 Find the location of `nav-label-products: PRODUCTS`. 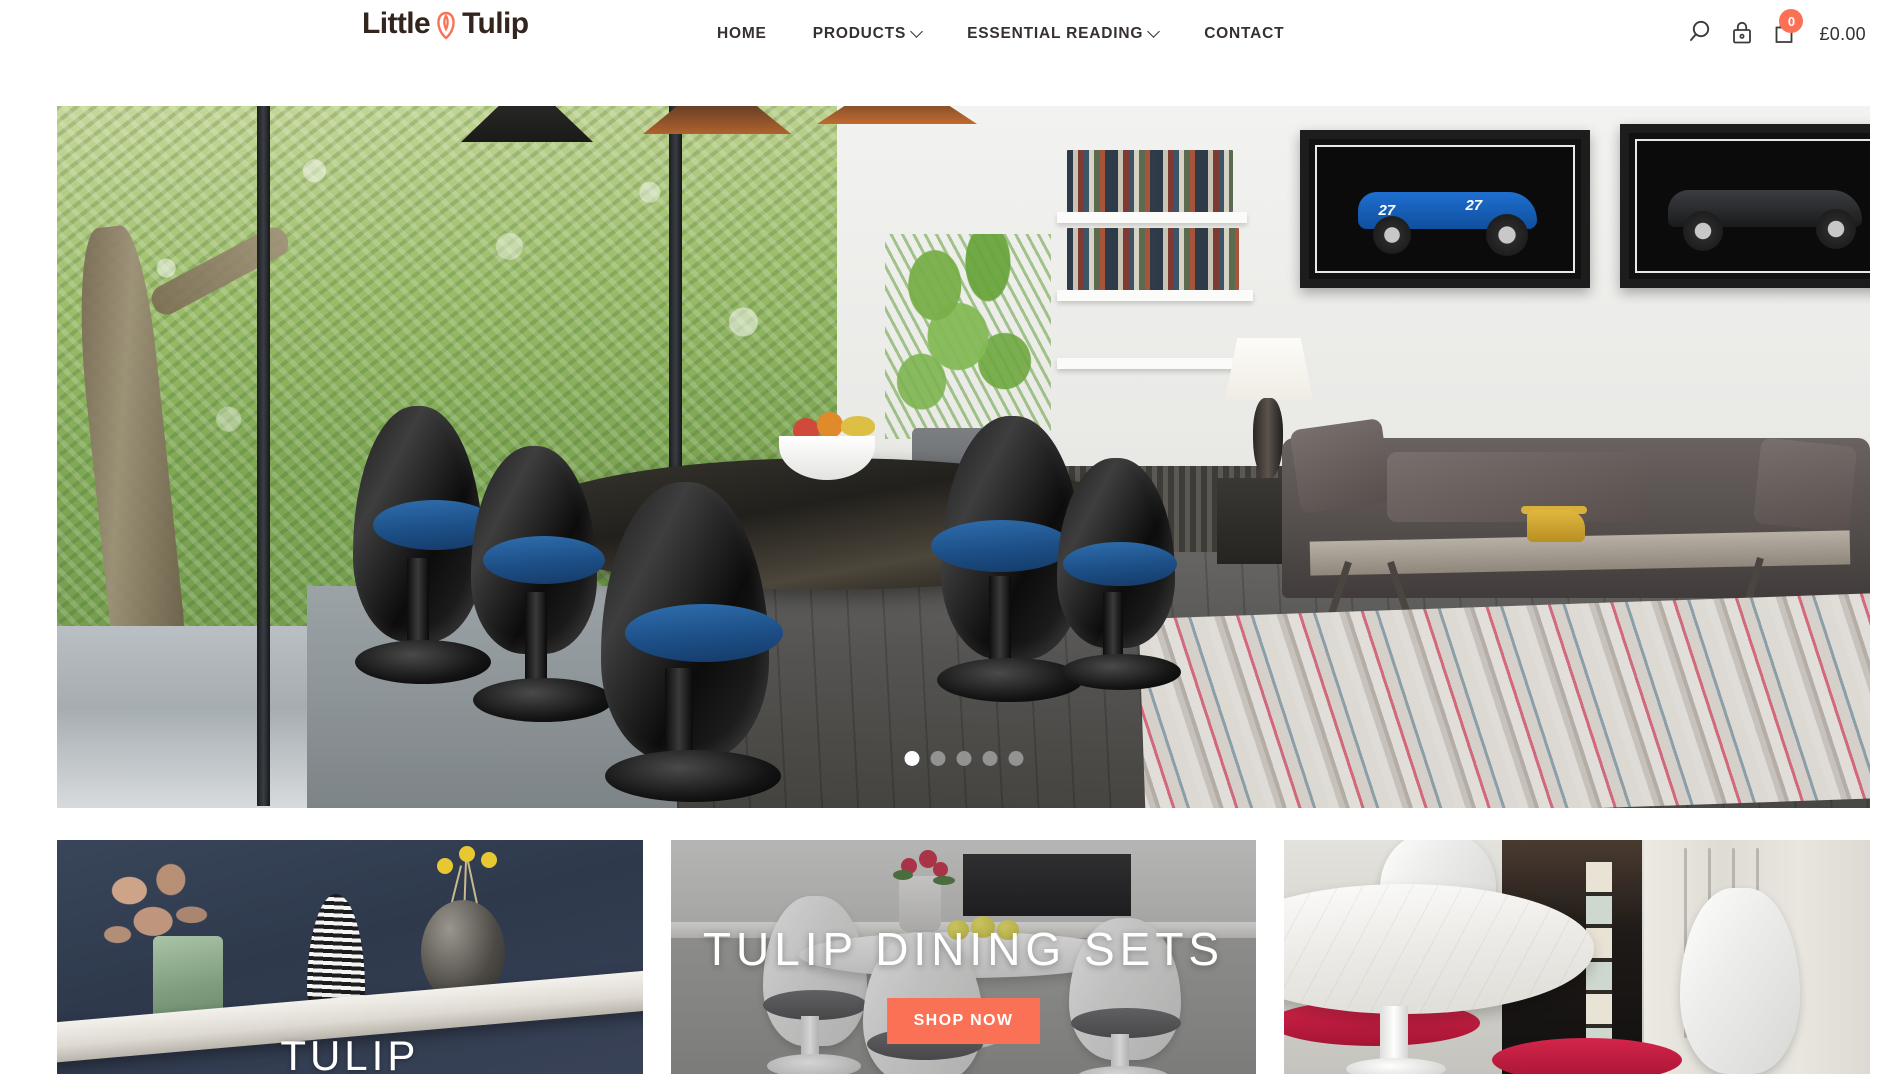

nav-label-products: PRODUCTS is located at coordinates (859, 33).